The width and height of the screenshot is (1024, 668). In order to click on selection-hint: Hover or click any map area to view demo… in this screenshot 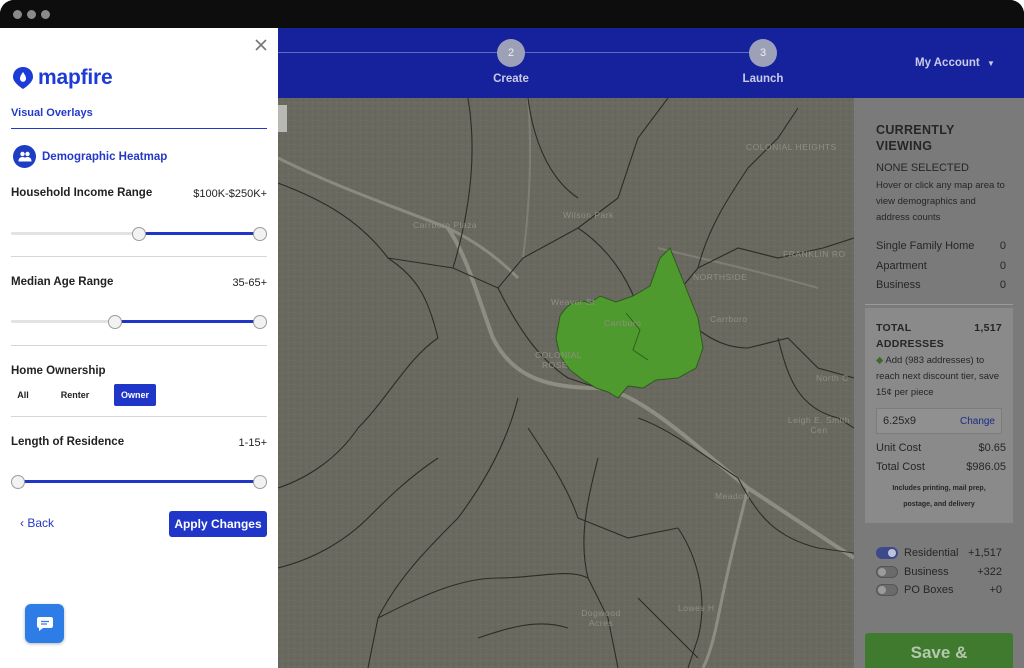, I will do `click(940, 201)`.